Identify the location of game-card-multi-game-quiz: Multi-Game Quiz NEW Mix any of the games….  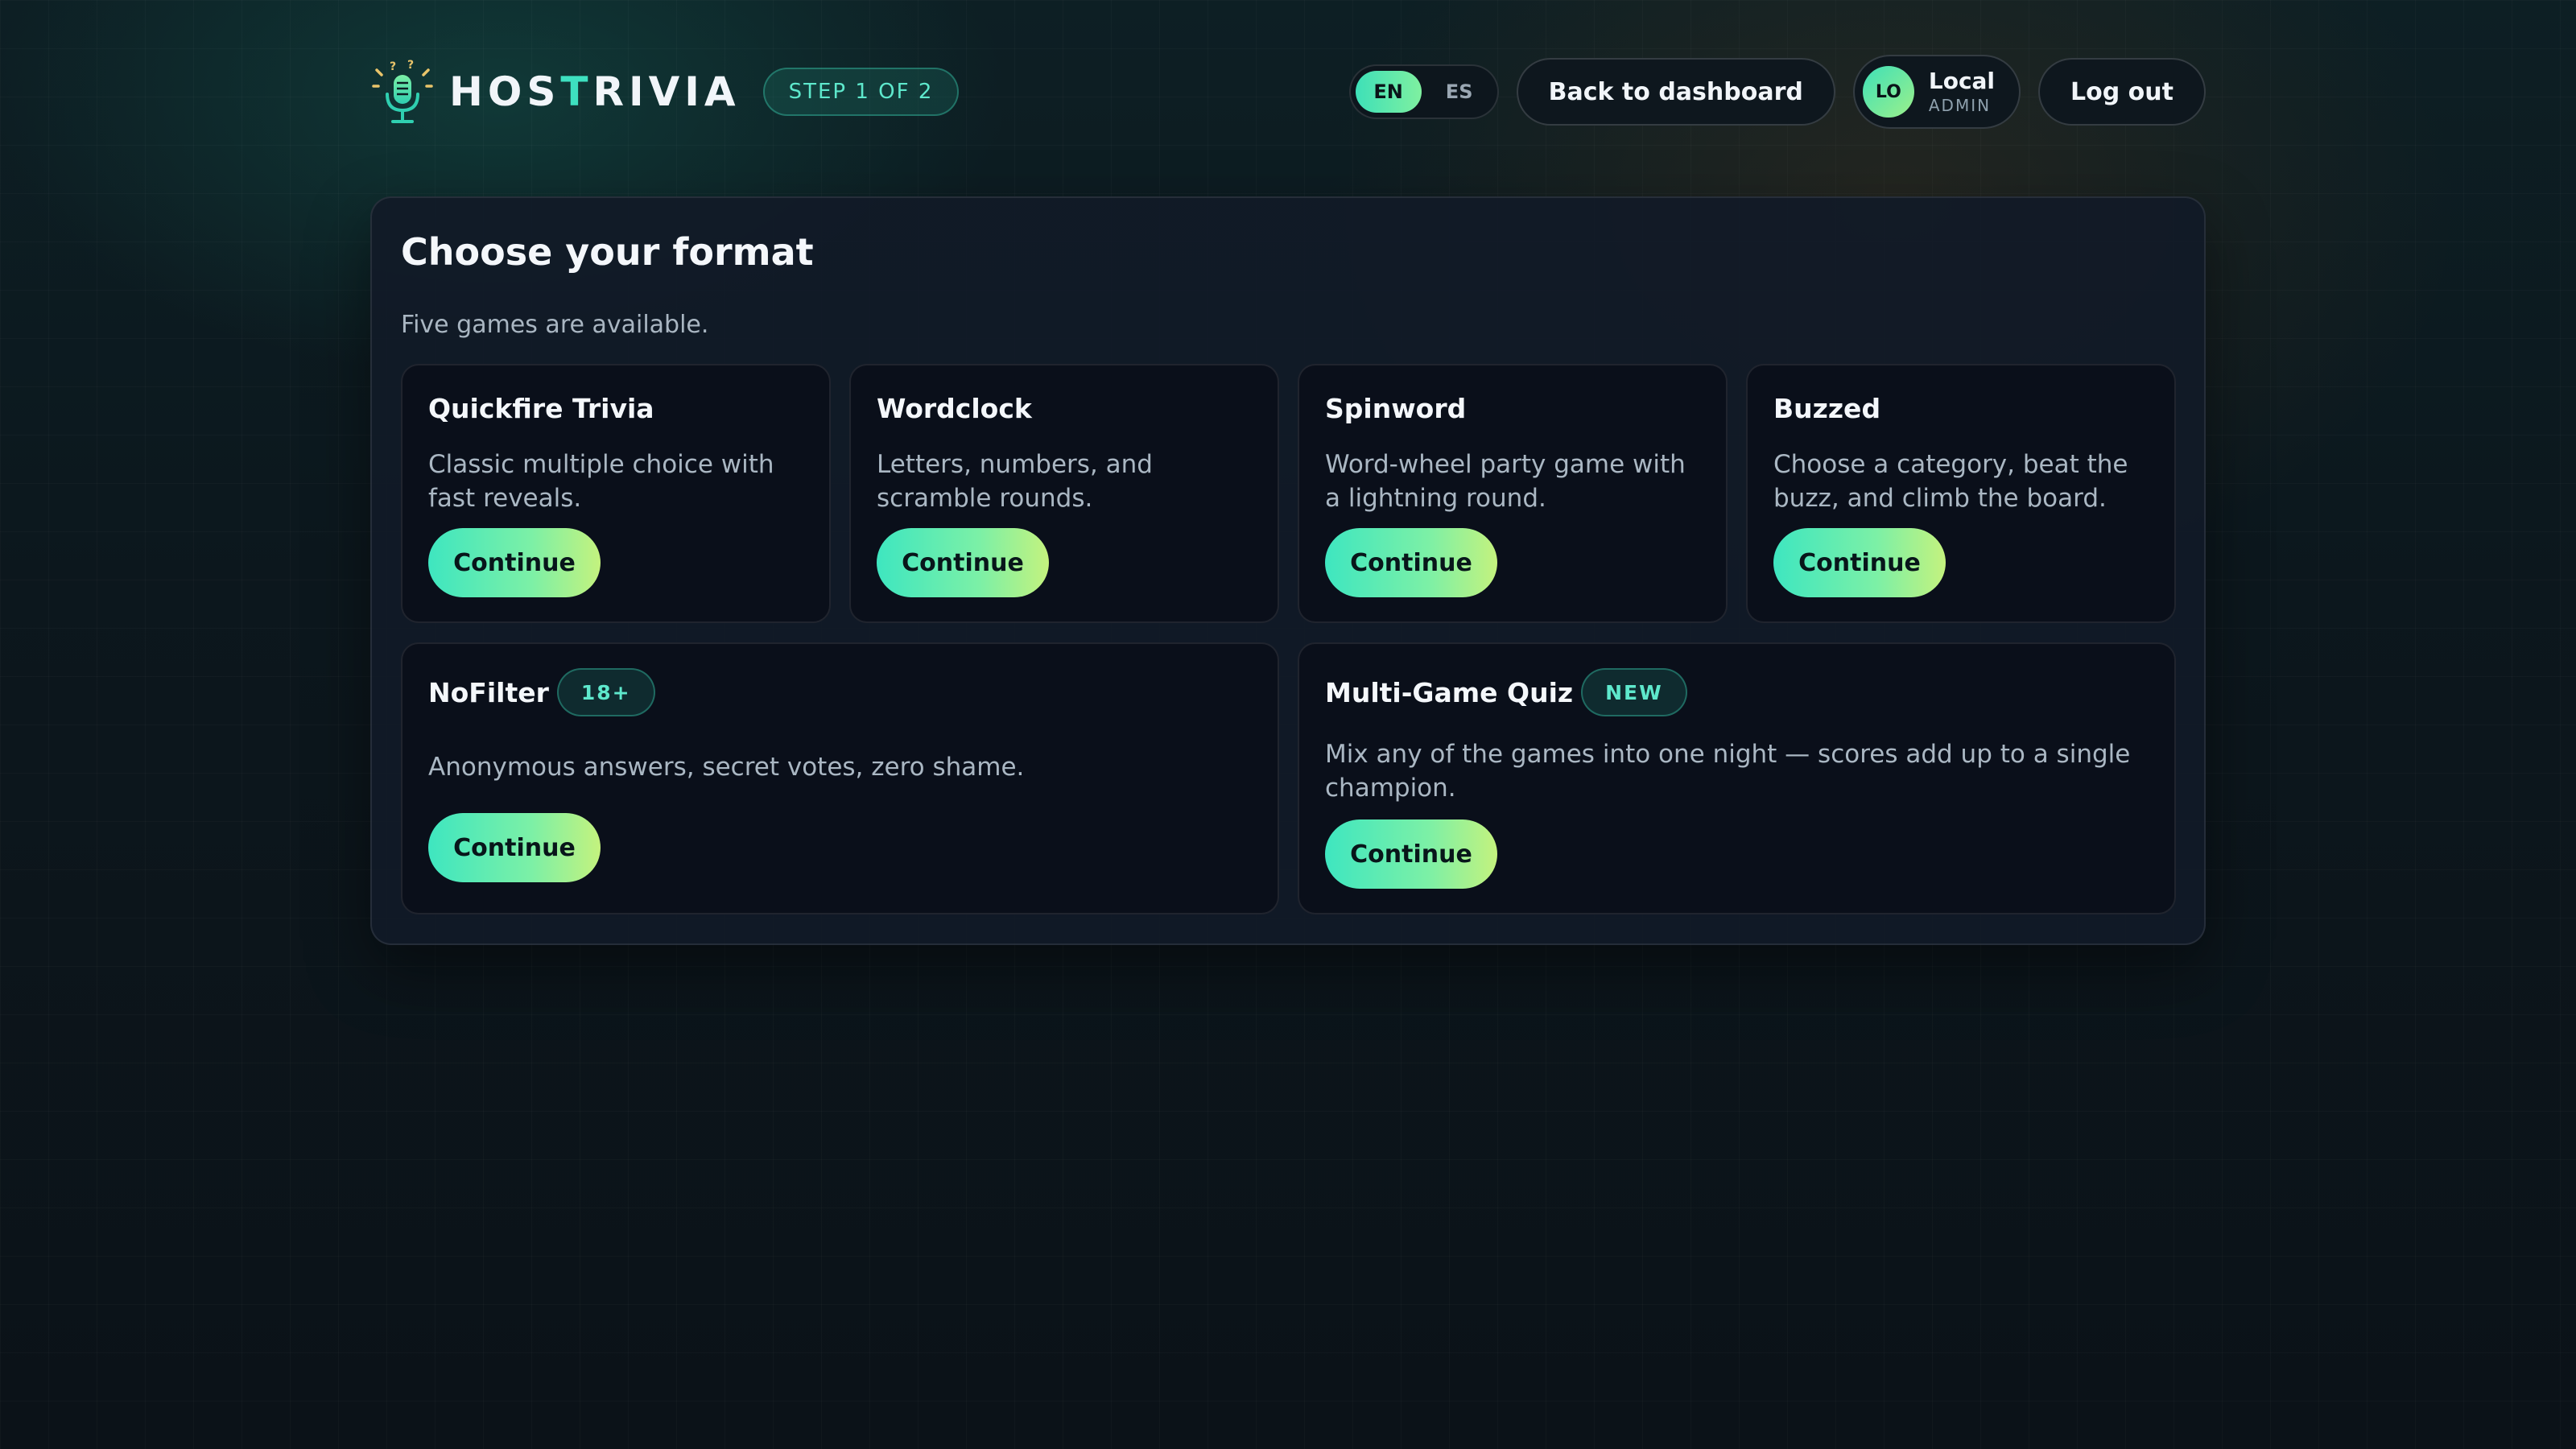
(1737, 778).